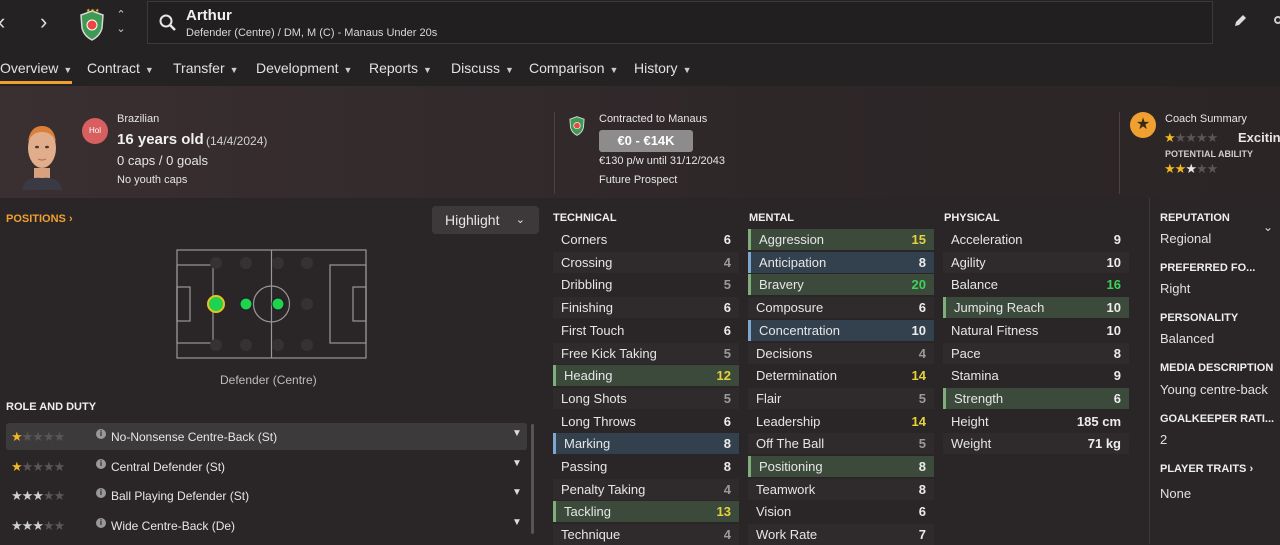 The image size is (1280, 545). Describe the element at coordinates (841, 398) in the screenshot. I see `attribute-row: Flair 5` at that location.